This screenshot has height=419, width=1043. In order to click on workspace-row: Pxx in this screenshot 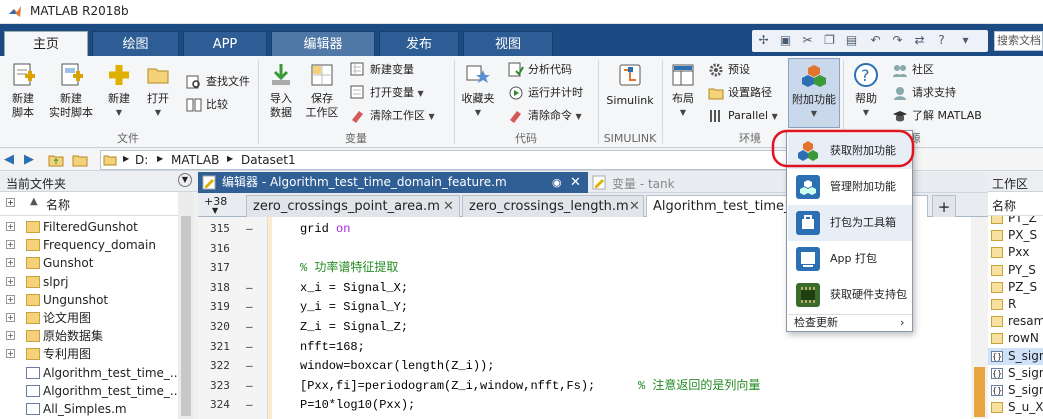, I will do `click(1015, 252)`.